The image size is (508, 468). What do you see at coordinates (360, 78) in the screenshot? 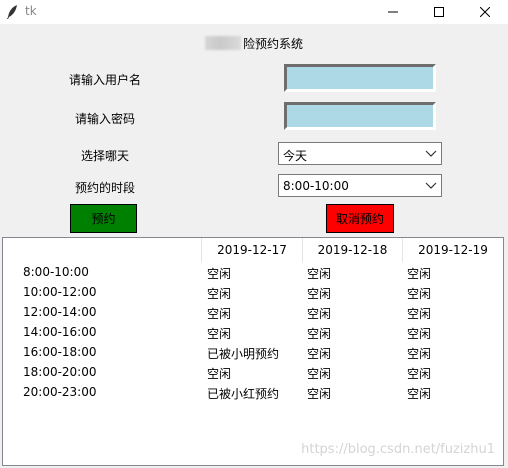
I see `username-field` at bounding box center [360, 78].